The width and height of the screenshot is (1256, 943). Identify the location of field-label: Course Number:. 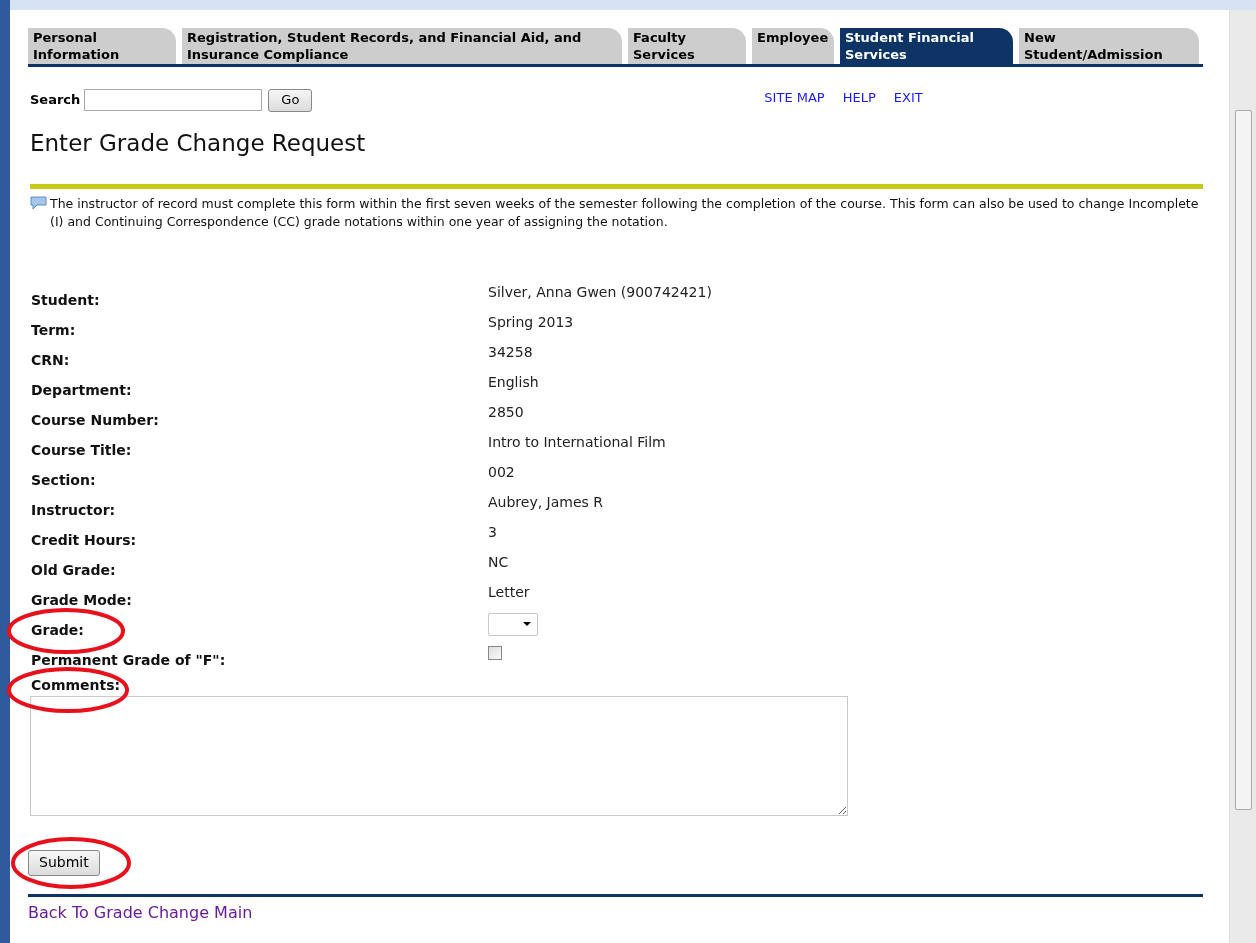
(95, 419).